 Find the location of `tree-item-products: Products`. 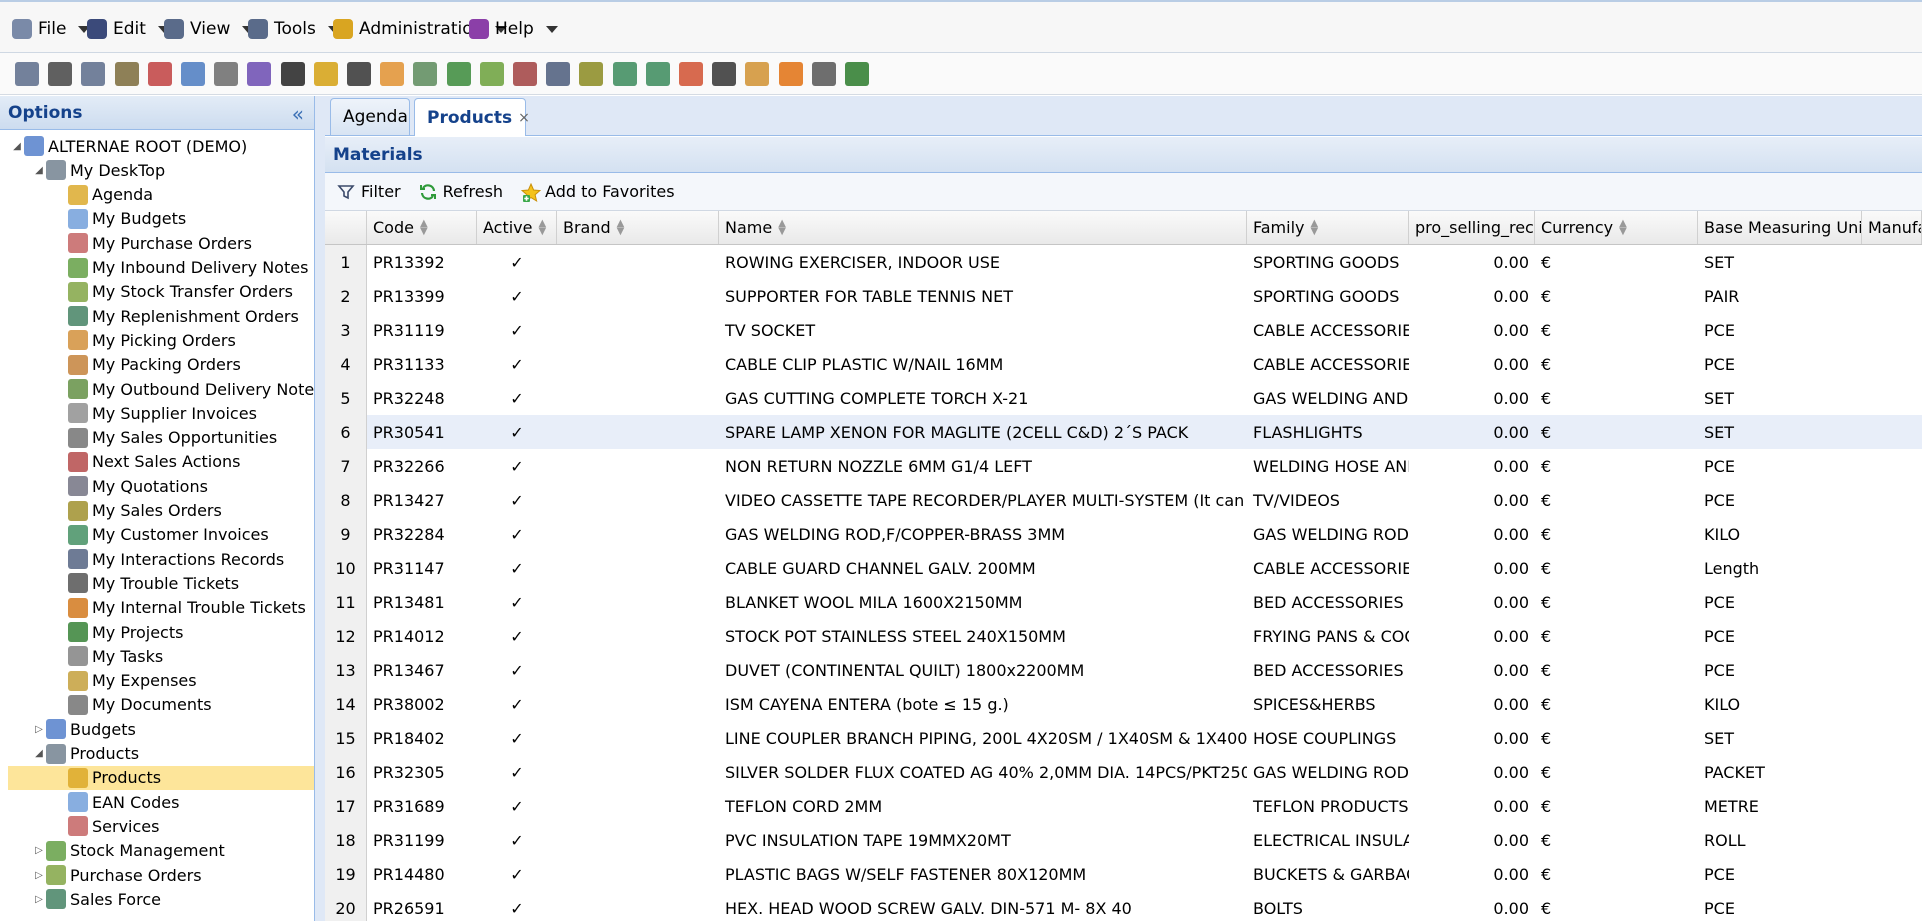

tree-item-products: Products is located at coordinates (161, 777).